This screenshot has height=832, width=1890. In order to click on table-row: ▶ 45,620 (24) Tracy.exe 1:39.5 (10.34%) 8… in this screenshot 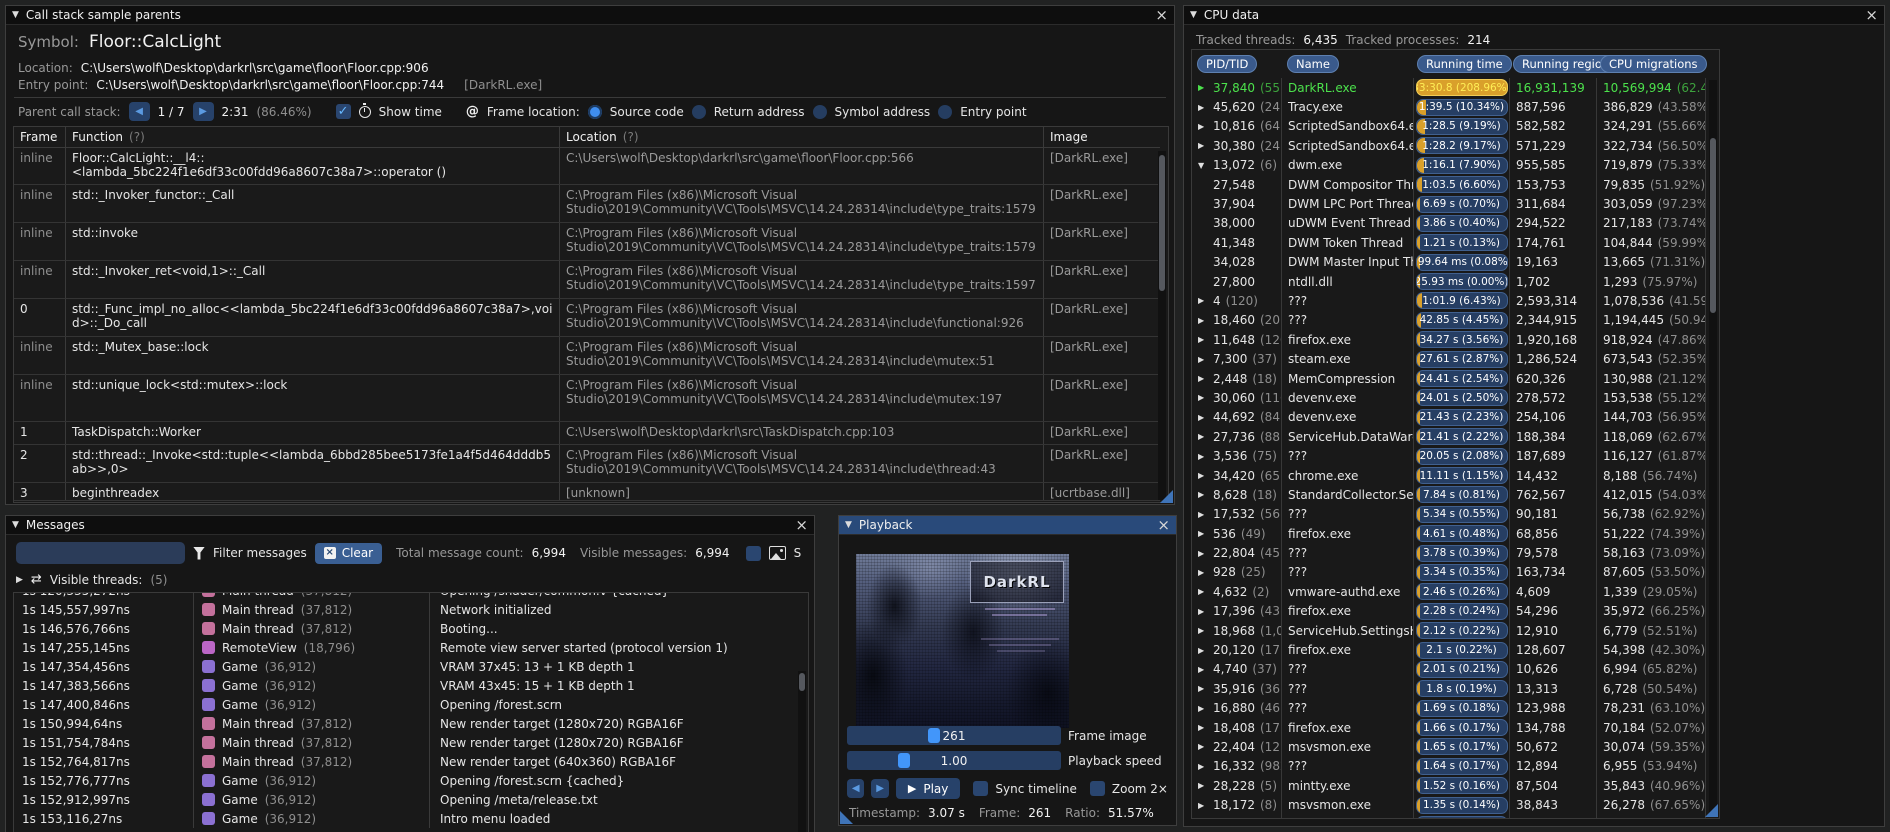, I will do `click(1451, 107)`.